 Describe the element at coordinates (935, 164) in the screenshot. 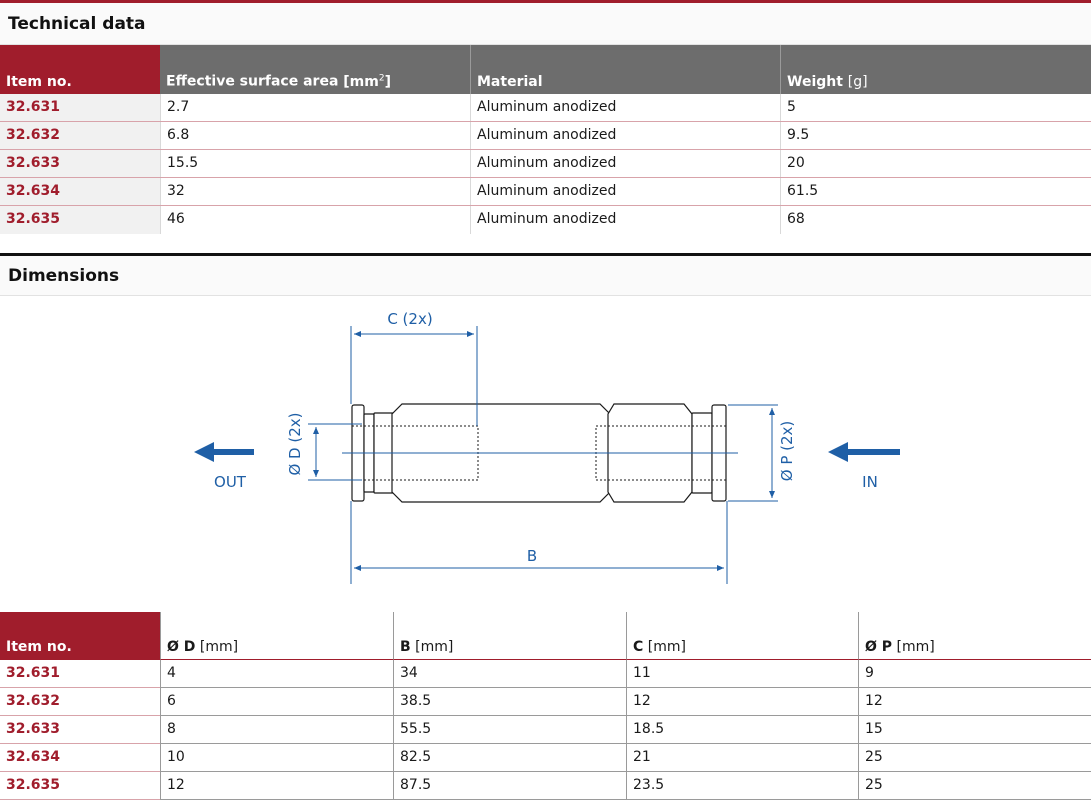

I see `weight: 20` at that location.